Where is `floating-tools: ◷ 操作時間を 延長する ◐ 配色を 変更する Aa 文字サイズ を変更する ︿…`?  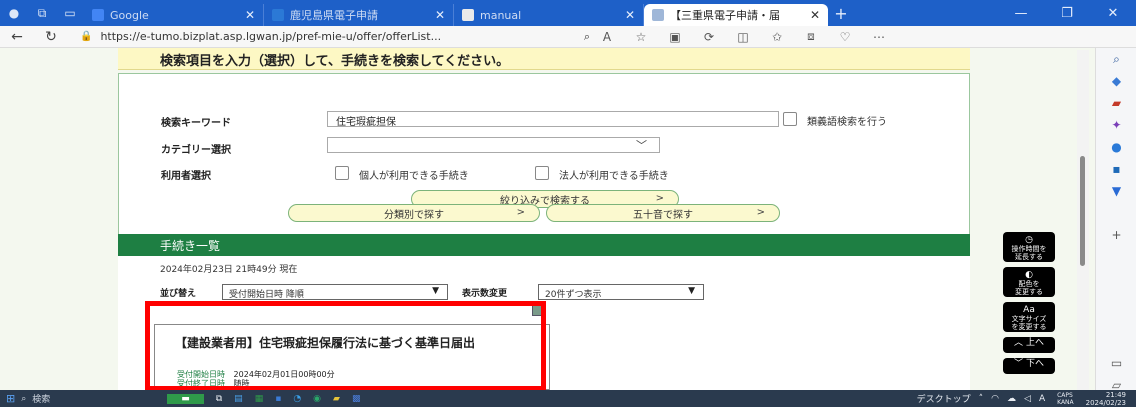
floating-tools: ◷ 操作時間を 延長する ◐ 配色を 変更する Aa 文字サイズ を変更する ︿… is located at coordinates (1029, 305).